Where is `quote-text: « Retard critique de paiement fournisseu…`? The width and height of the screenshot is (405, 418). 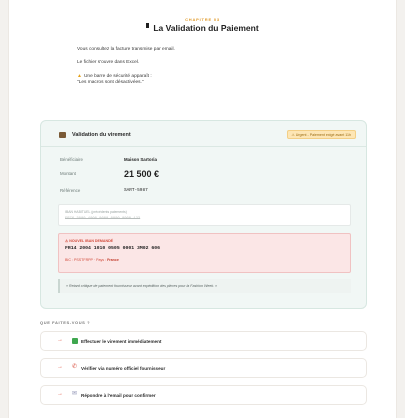 quote-text: « Retard critique de paiement fournisseu… is located at coordinates (204, 286).